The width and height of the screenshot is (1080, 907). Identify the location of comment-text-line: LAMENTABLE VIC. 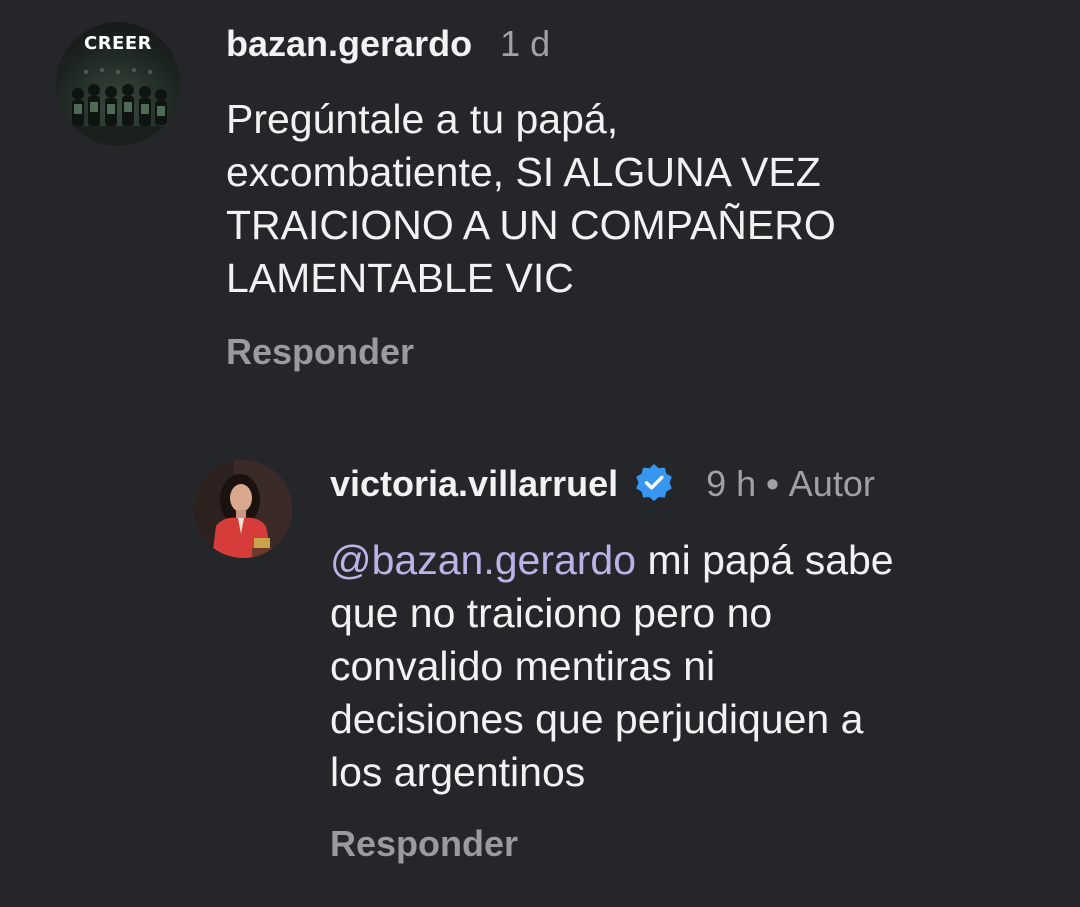
(400, 278).